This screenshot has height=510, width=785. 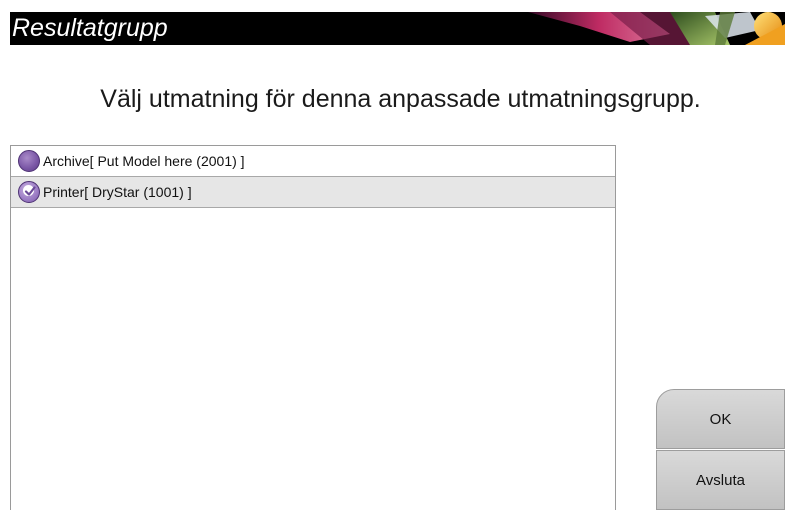 I want to click on checkmark-icon, so click(x=30, y=191).